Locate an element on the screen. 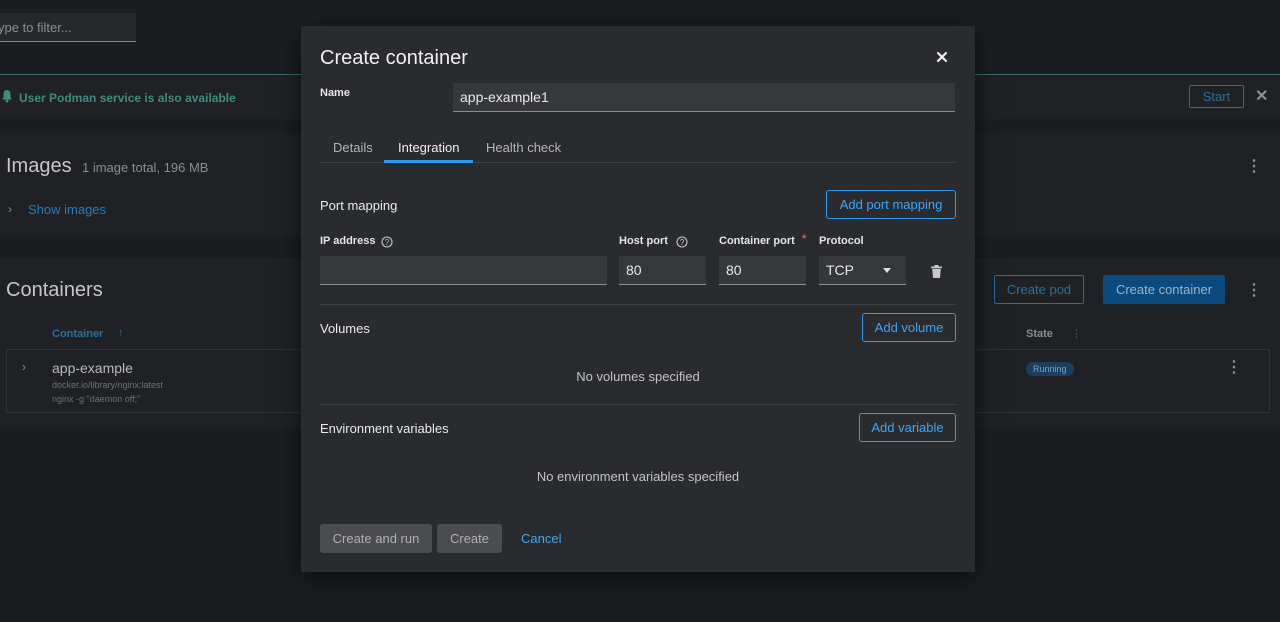 This screenshot has width=1280, height=622. create-and-run-button: Create and run is located at coordinates (376, 538).